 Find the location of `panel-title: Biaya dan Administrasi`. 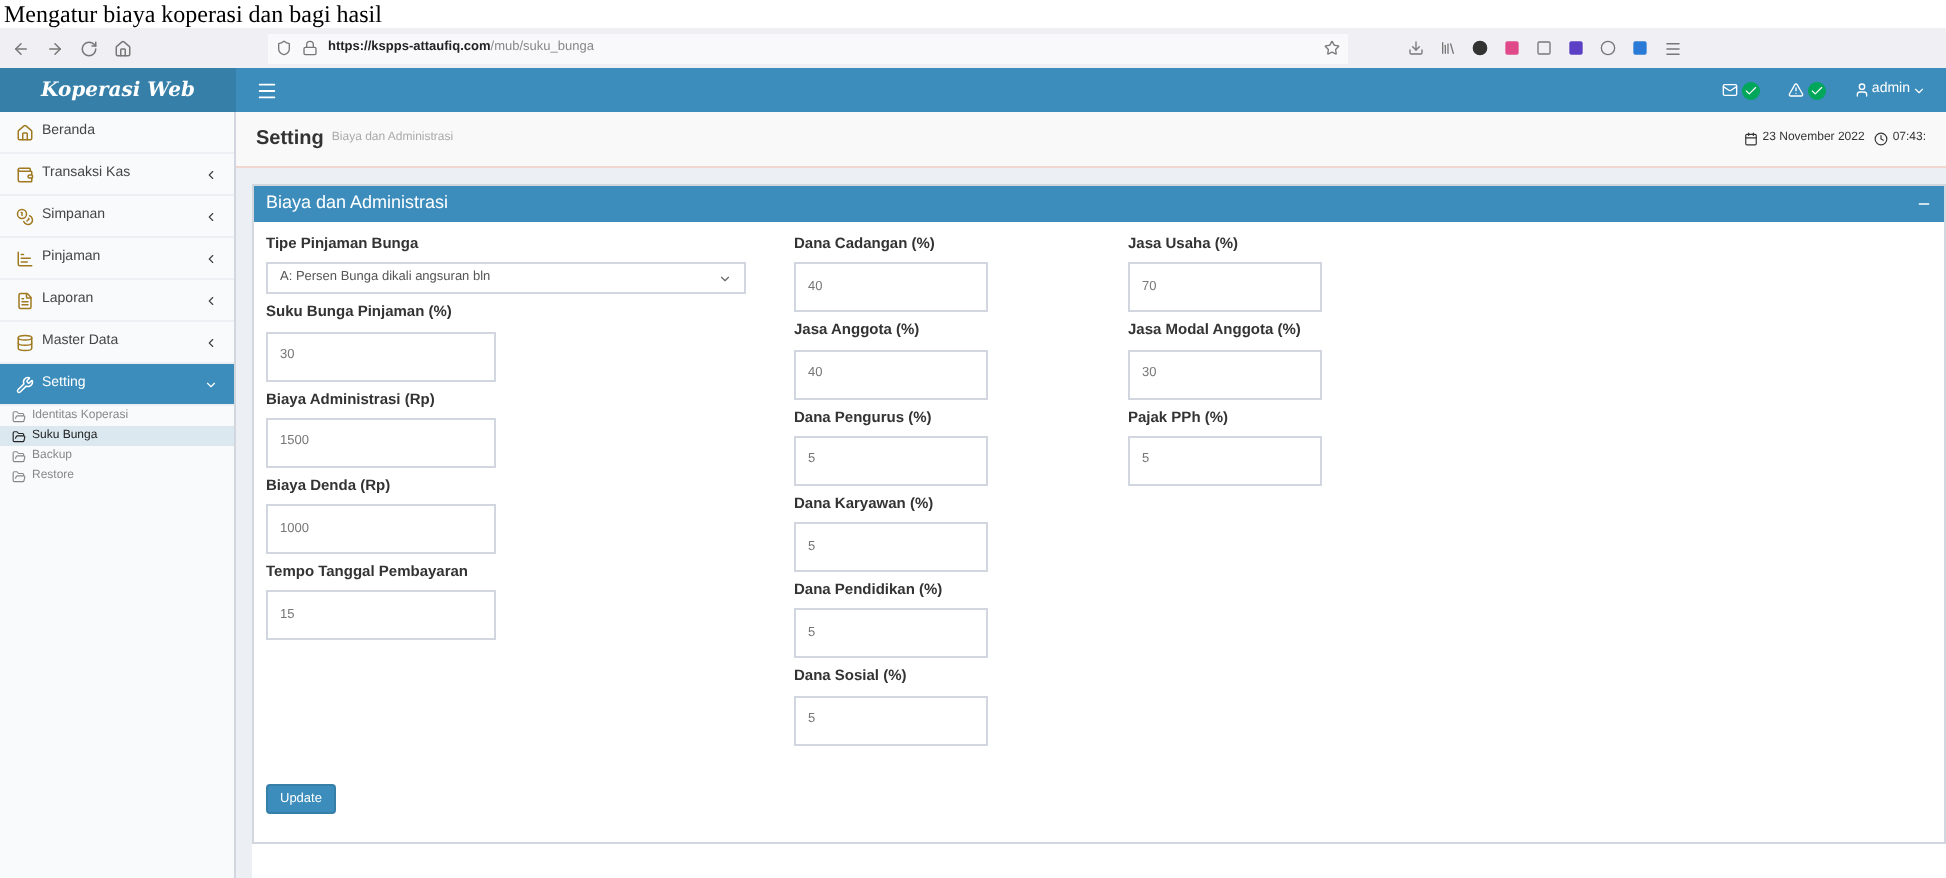

panel-title: Biaya dan Administrasi is located at coordinates (357, 203).